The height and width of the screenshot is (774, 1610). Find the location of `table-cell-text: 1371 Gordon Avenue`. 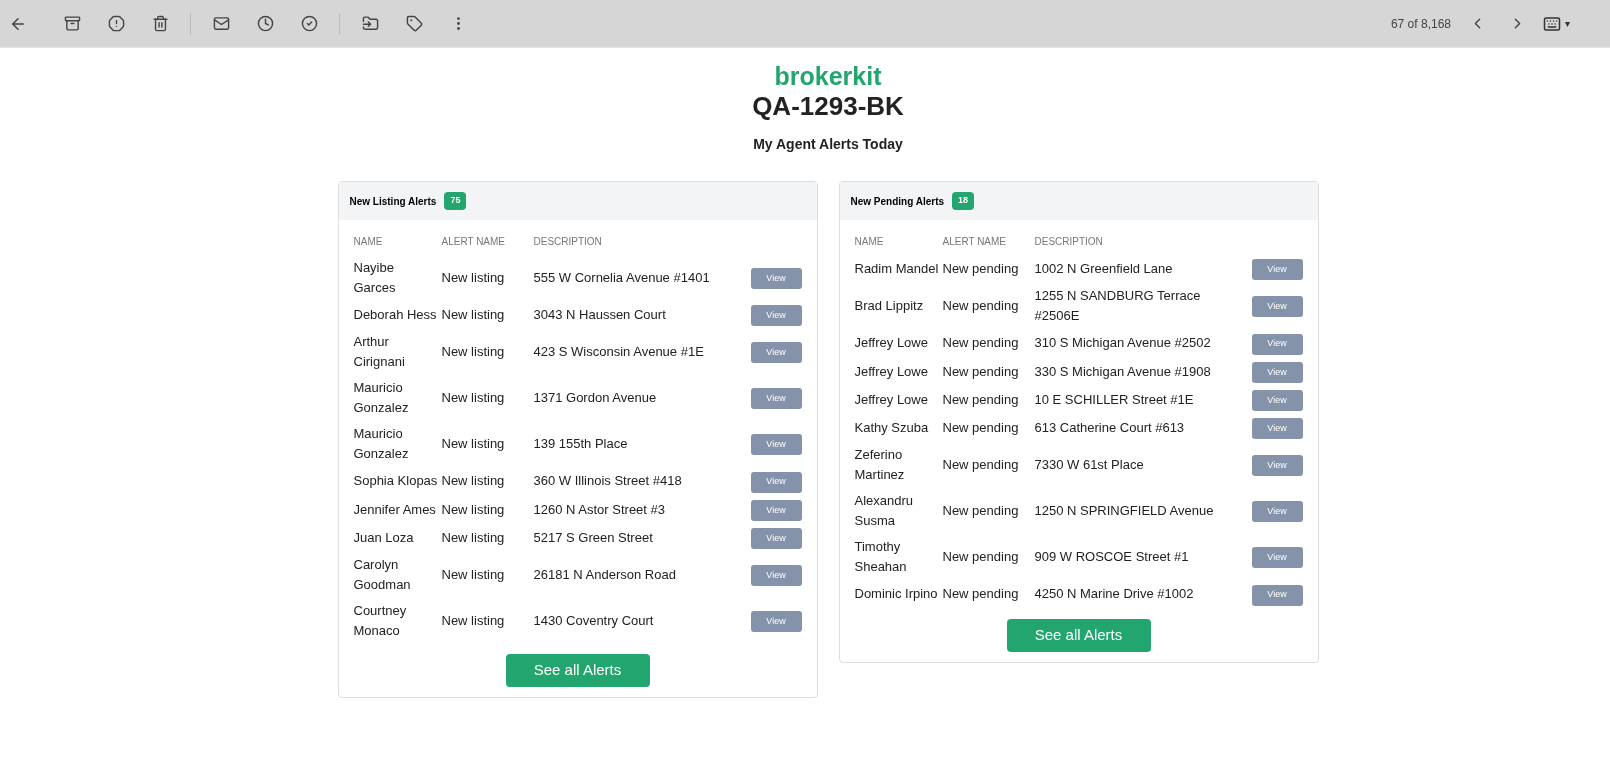

table-cell-text: 1371 Gordon Avenue is located at coordinates (595, 398).